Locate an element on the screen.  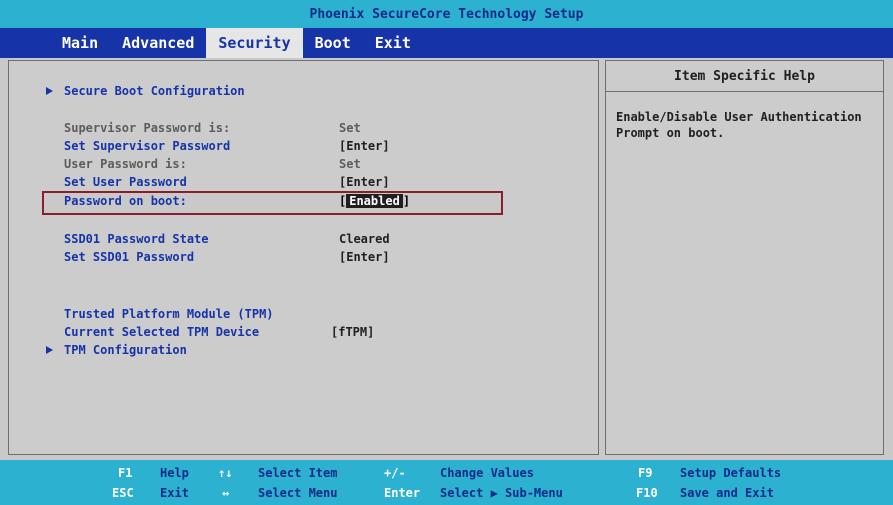
arrows-key: ↑↓ is located at coordinates (225, 473).